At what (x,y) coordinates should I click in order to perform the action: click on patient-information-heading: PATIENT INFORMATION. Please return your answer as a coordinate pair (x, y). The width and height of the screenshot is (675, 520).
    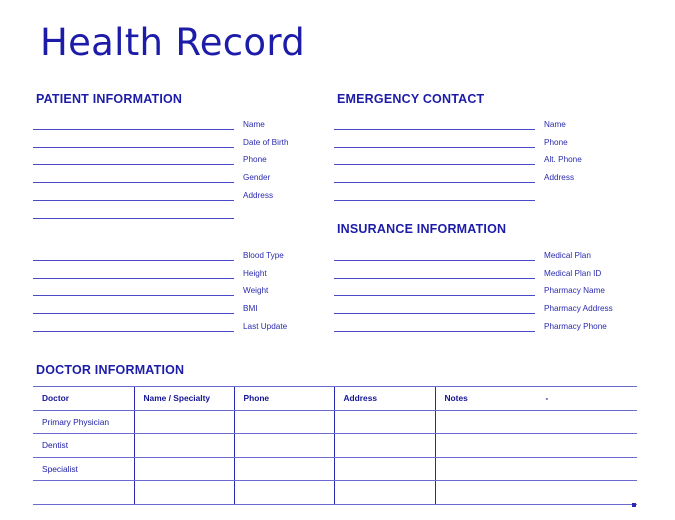
    Looking at the image, I should click on (109, 99).